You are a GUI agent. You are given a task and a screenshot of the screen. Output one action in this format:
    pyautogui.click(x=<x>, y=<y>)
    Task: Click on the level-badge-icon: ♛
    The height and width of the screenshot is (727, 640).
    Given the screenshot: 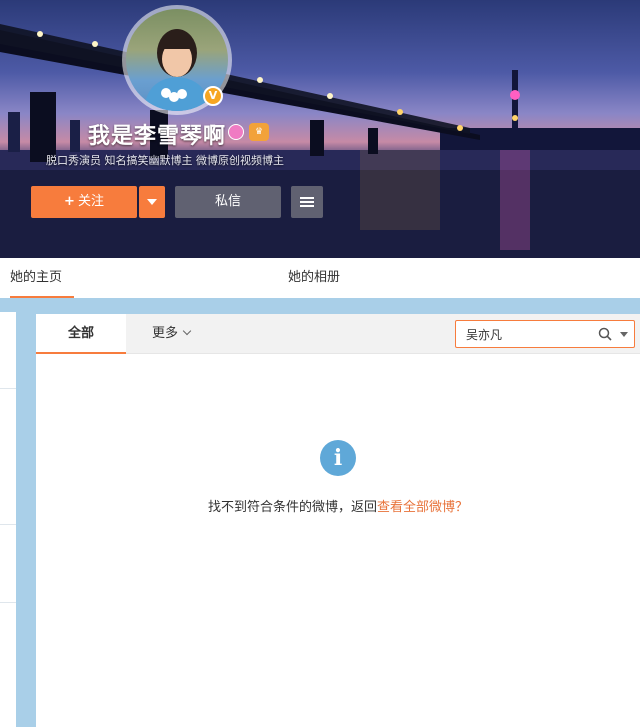 What is the action you would take?
    pyautogui.click(x=259, y=132)
    